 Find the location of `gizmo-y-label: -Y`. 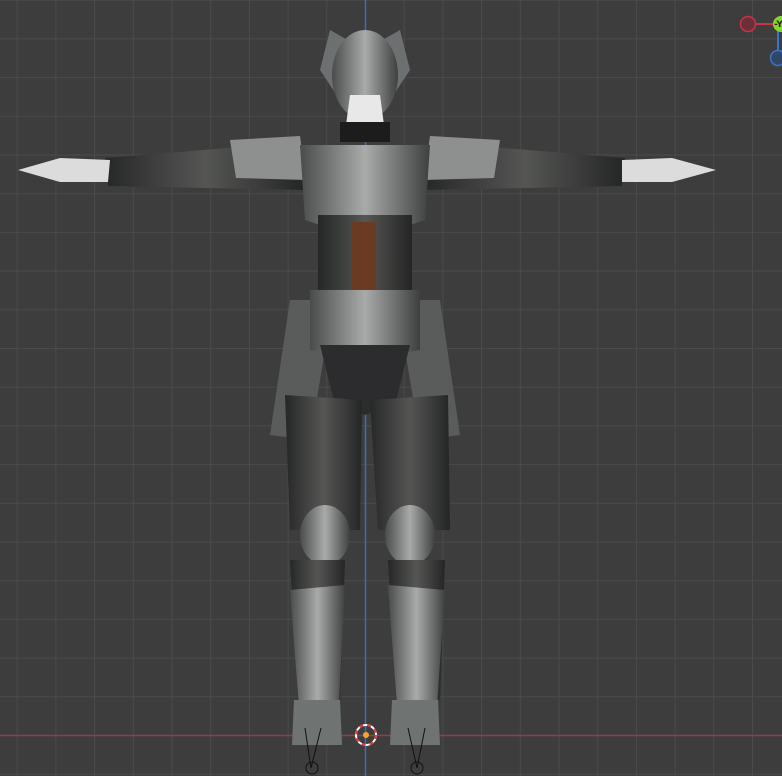

gizmo-y-label: -Y is located at coordinates (778, 25).